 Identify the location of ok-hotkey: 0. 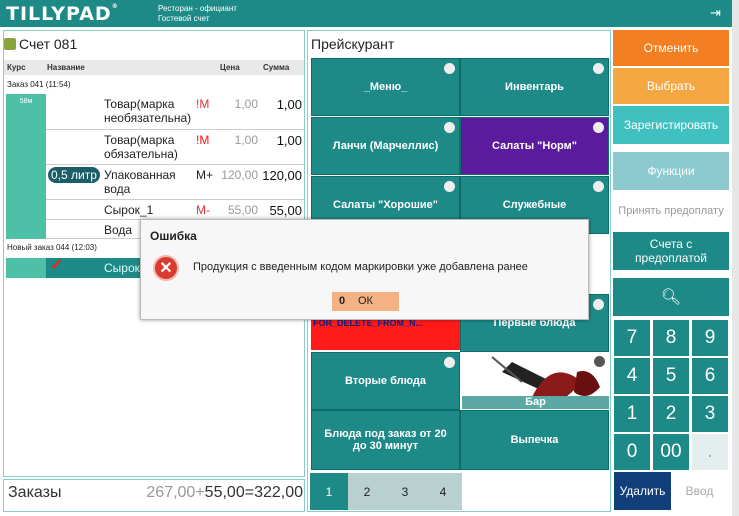
(342, 301).